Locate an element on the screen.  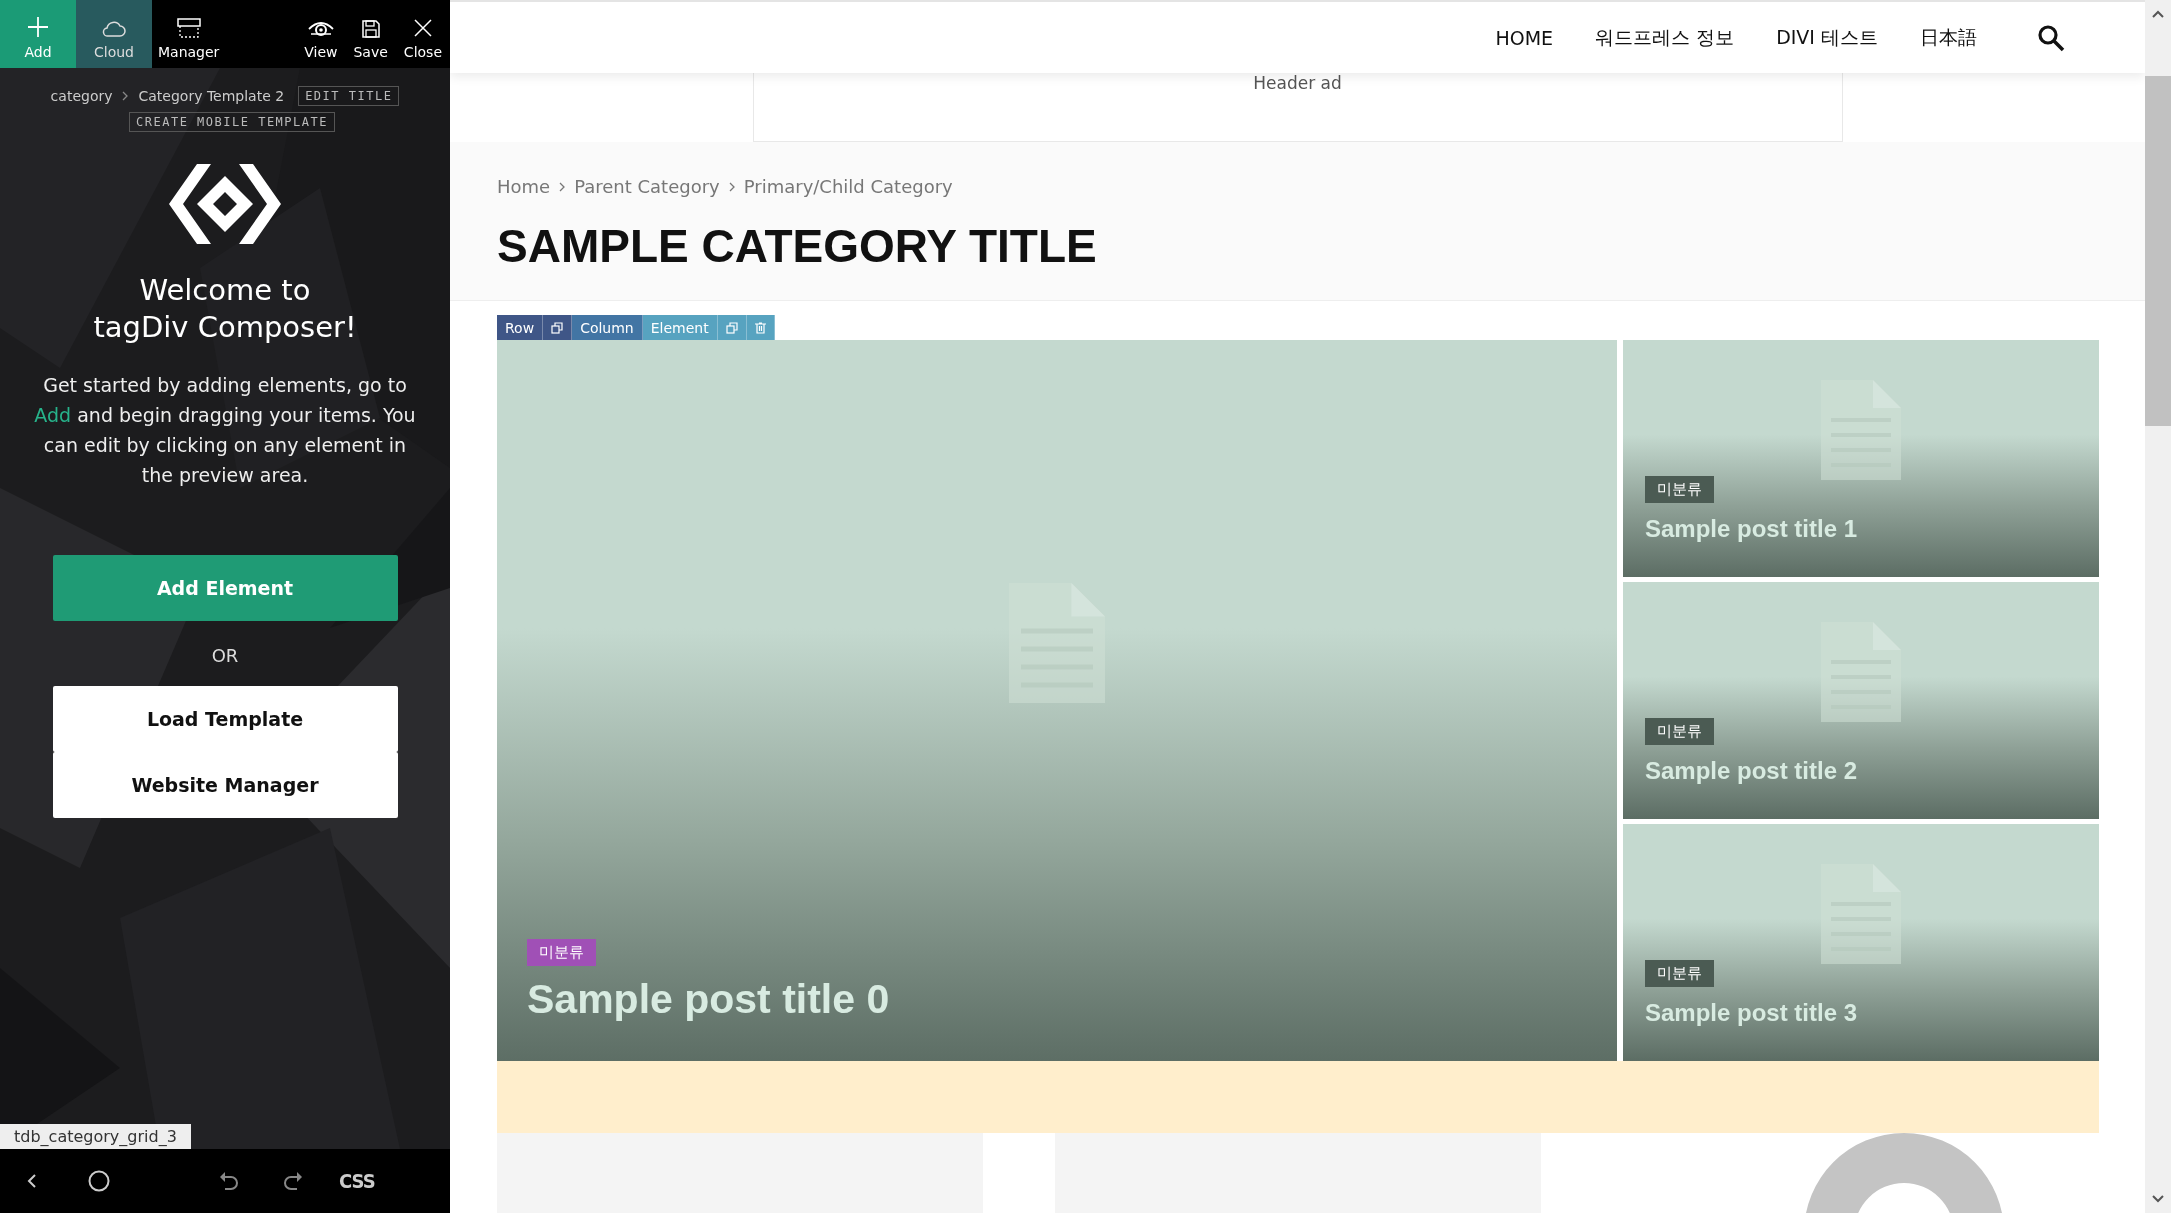
redo-icon is located at coordinates (293, 1181).